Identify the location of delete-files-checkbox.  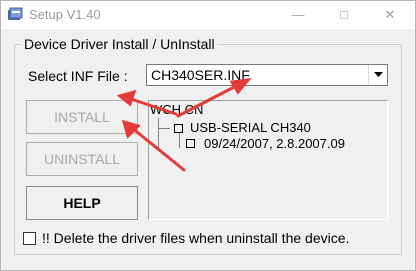
(29, 238).